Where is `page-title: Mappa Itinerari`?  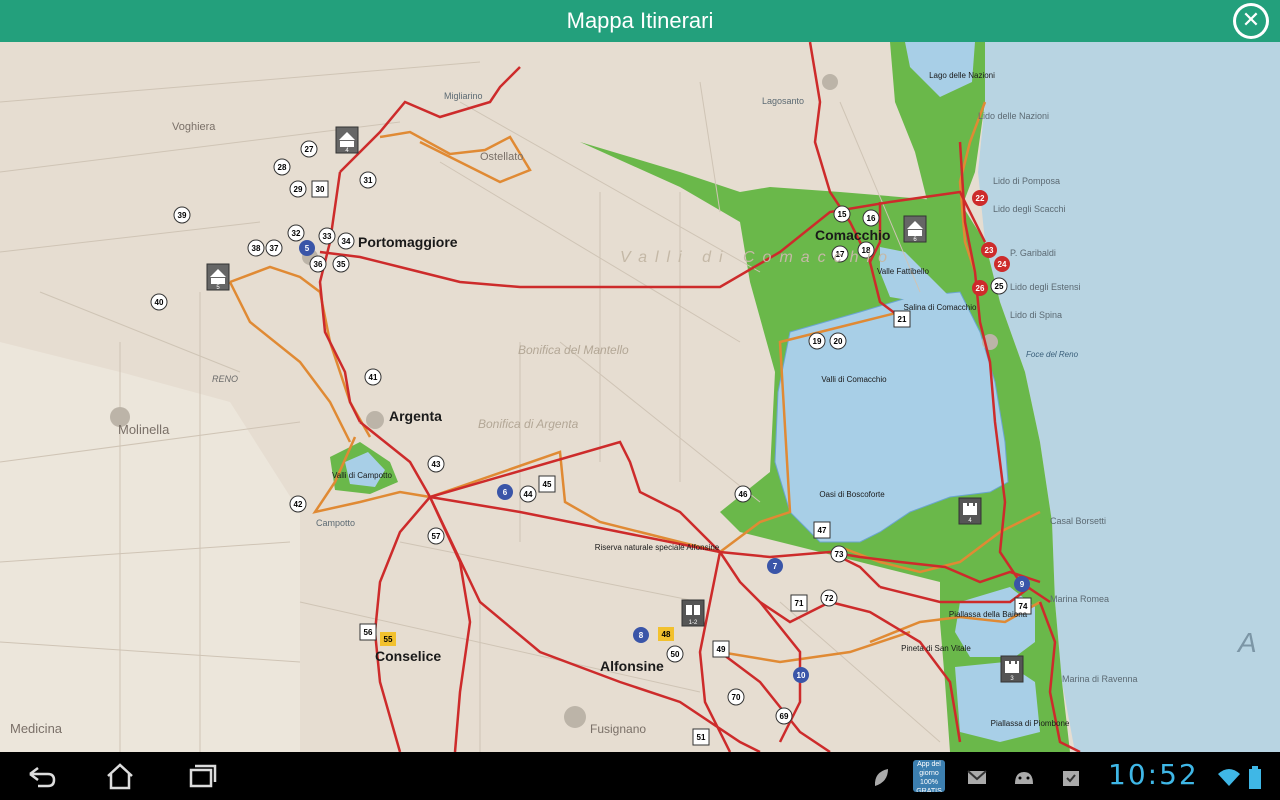
page-title: Mappa Itinerari is located at coordinates (640, 20).